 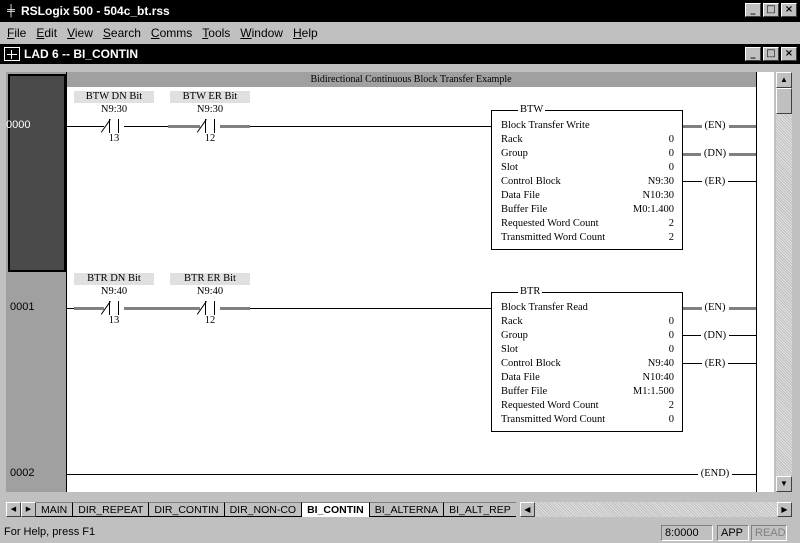 I want to click on contact-address: N9:30, so click(x=114, y=109).